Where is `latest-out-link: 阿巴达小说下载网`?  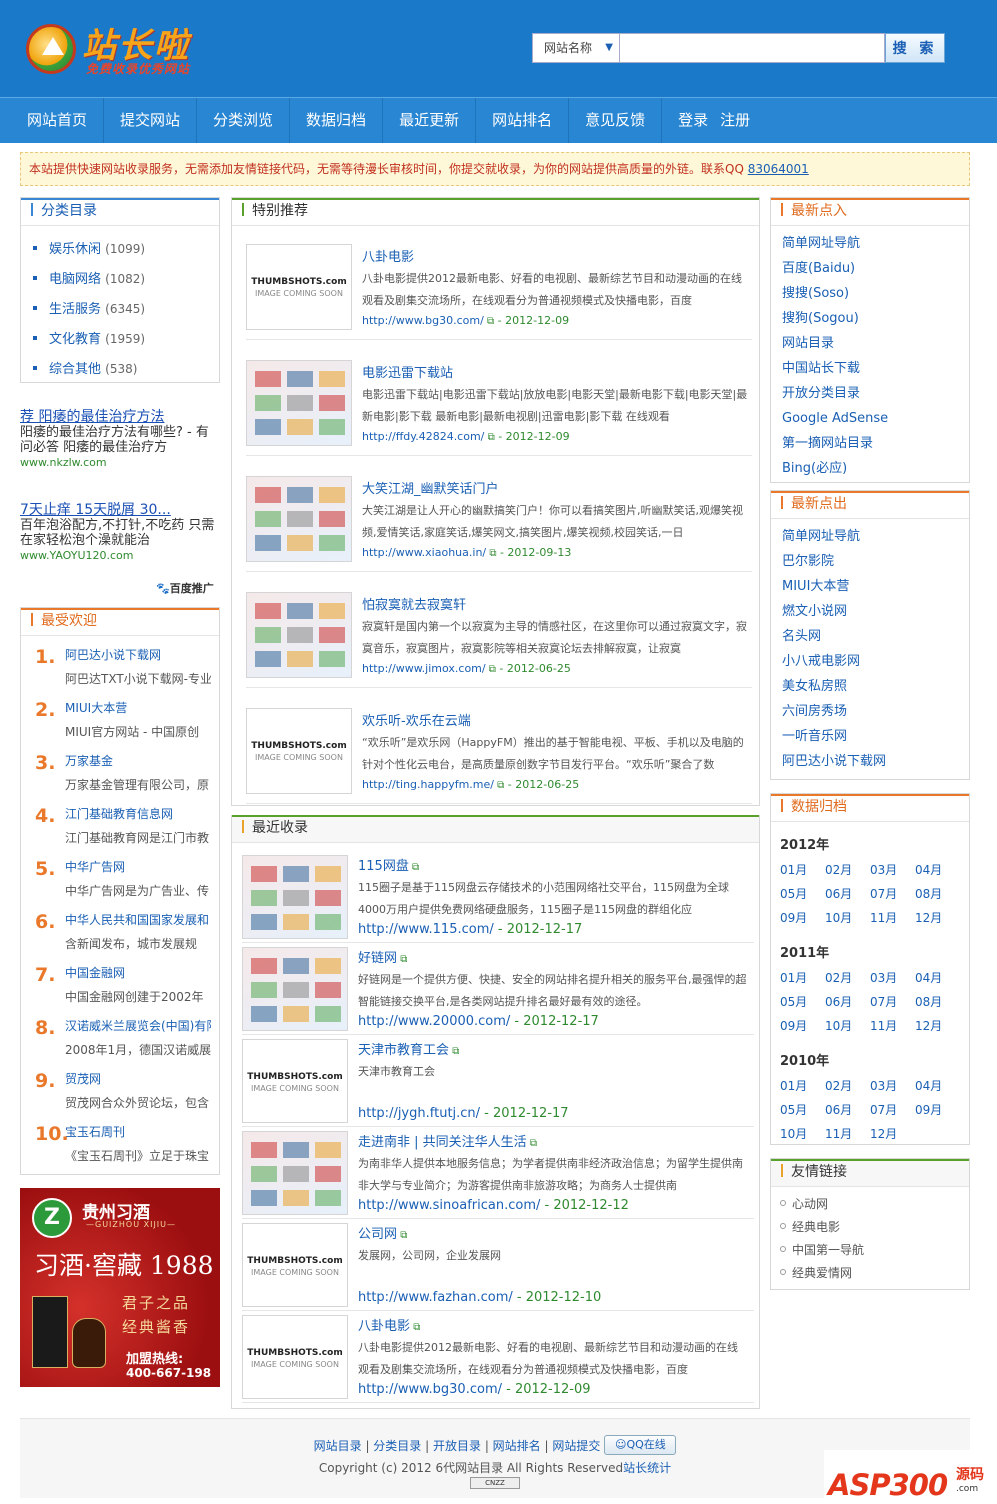 latest-out-link: 阿巴达小说下载网 is located at coordinates (875, 761).